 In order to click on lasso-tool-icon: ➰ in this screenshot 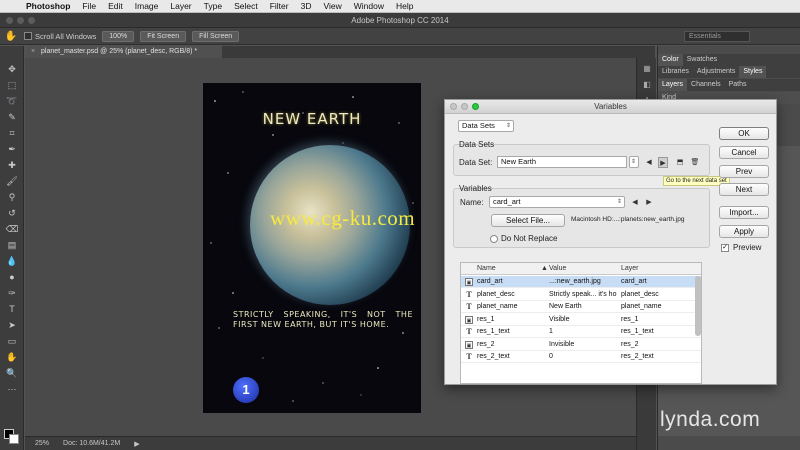, I will do `click(12, 101)`.